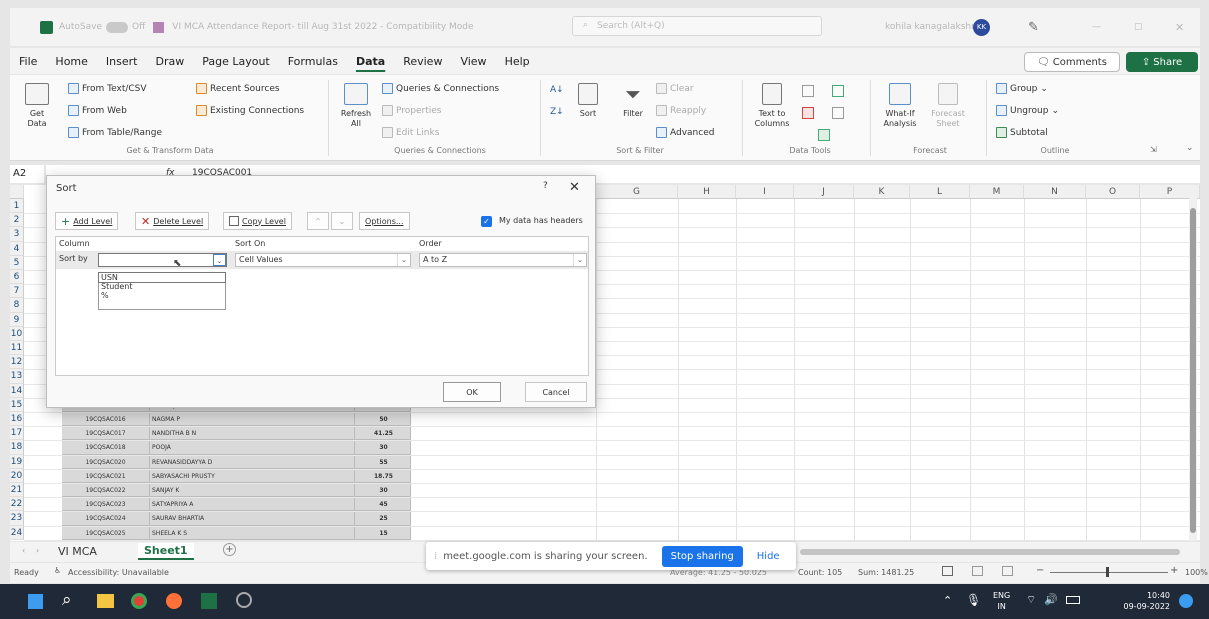 This screenshot has width=1209, height=619. Describe the element at coordinates (574, 187) in the screenshot. I see `dialog-close-icon: ✕` at that location.